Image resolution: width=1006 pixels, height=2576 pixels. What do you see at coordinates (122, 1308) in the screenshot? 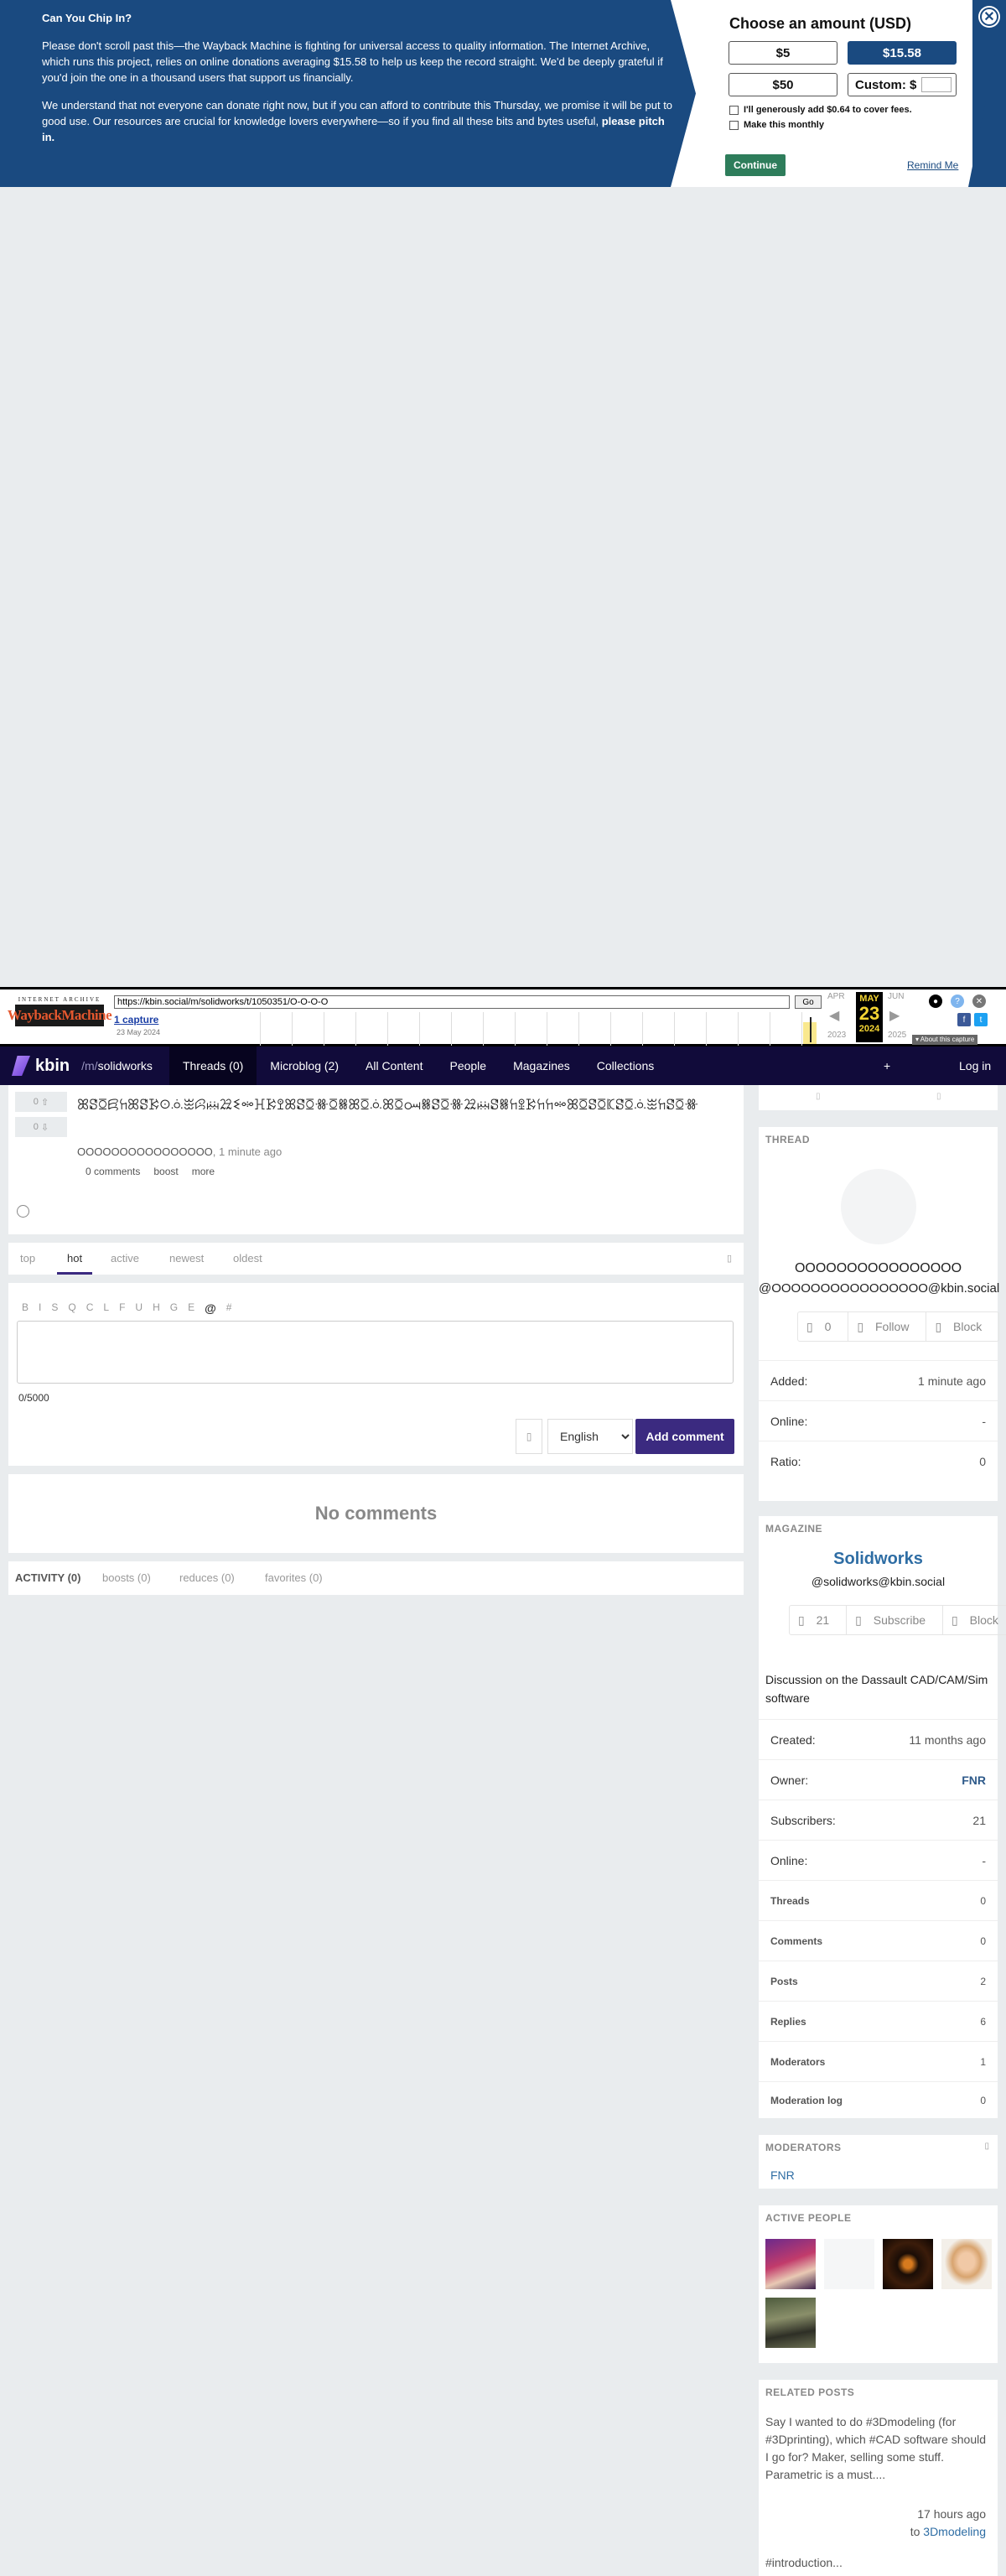
I see `image-icon: F` at bounding box center [122, 1308].